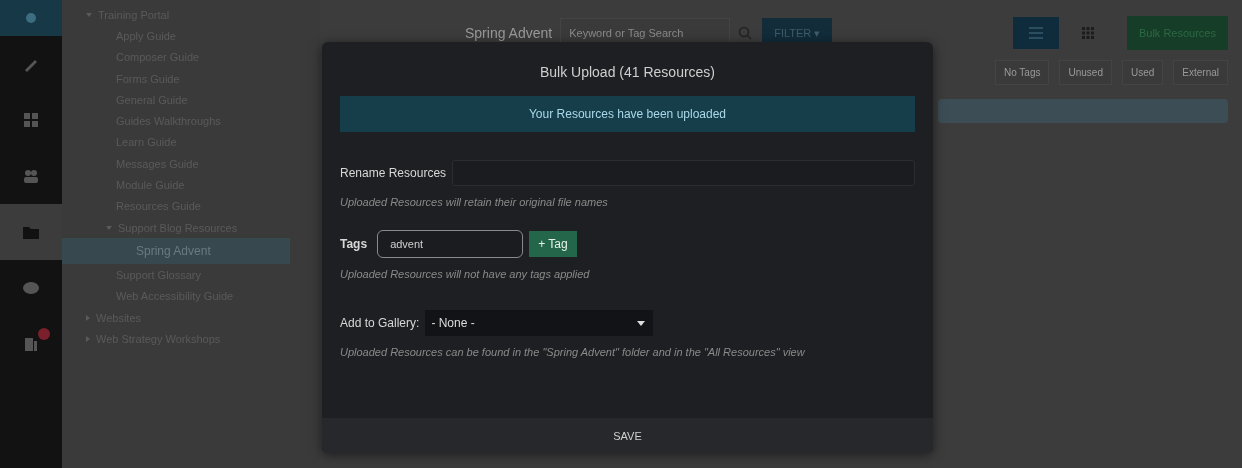 The image size is (1242, 468). Describe the element at coordinates (627, 72) in the screenshot. I see `dialog-title: Bulk Upload (41 Resources)` at that location.